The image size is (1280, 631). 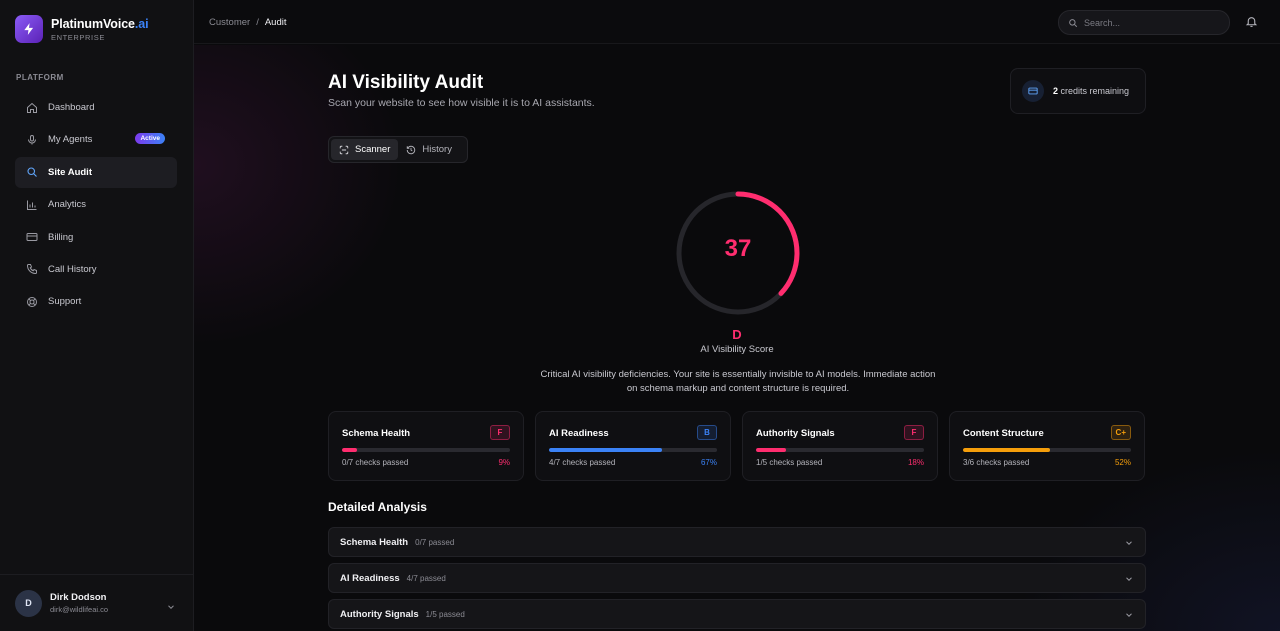 What do you see at coordinates (78, 597) in the screenshot?
I see `user-name: Dirk Dodson` at bounding box center [78, 597].